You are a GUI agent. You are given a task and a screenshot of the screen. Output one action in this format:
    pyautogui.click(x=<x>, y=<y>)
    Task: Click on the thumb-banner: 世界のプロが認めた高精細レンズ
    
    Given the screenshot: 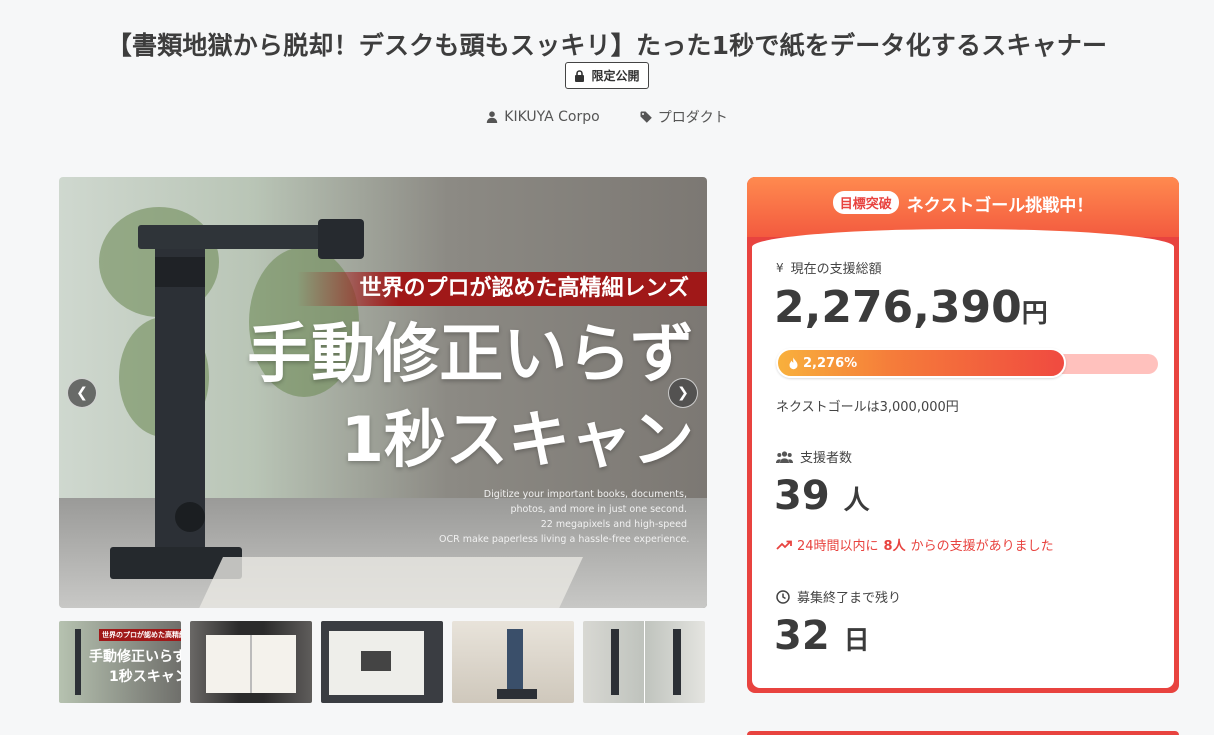 What is the action you would take?
    pyautogui.click(x=140, y=635)
    